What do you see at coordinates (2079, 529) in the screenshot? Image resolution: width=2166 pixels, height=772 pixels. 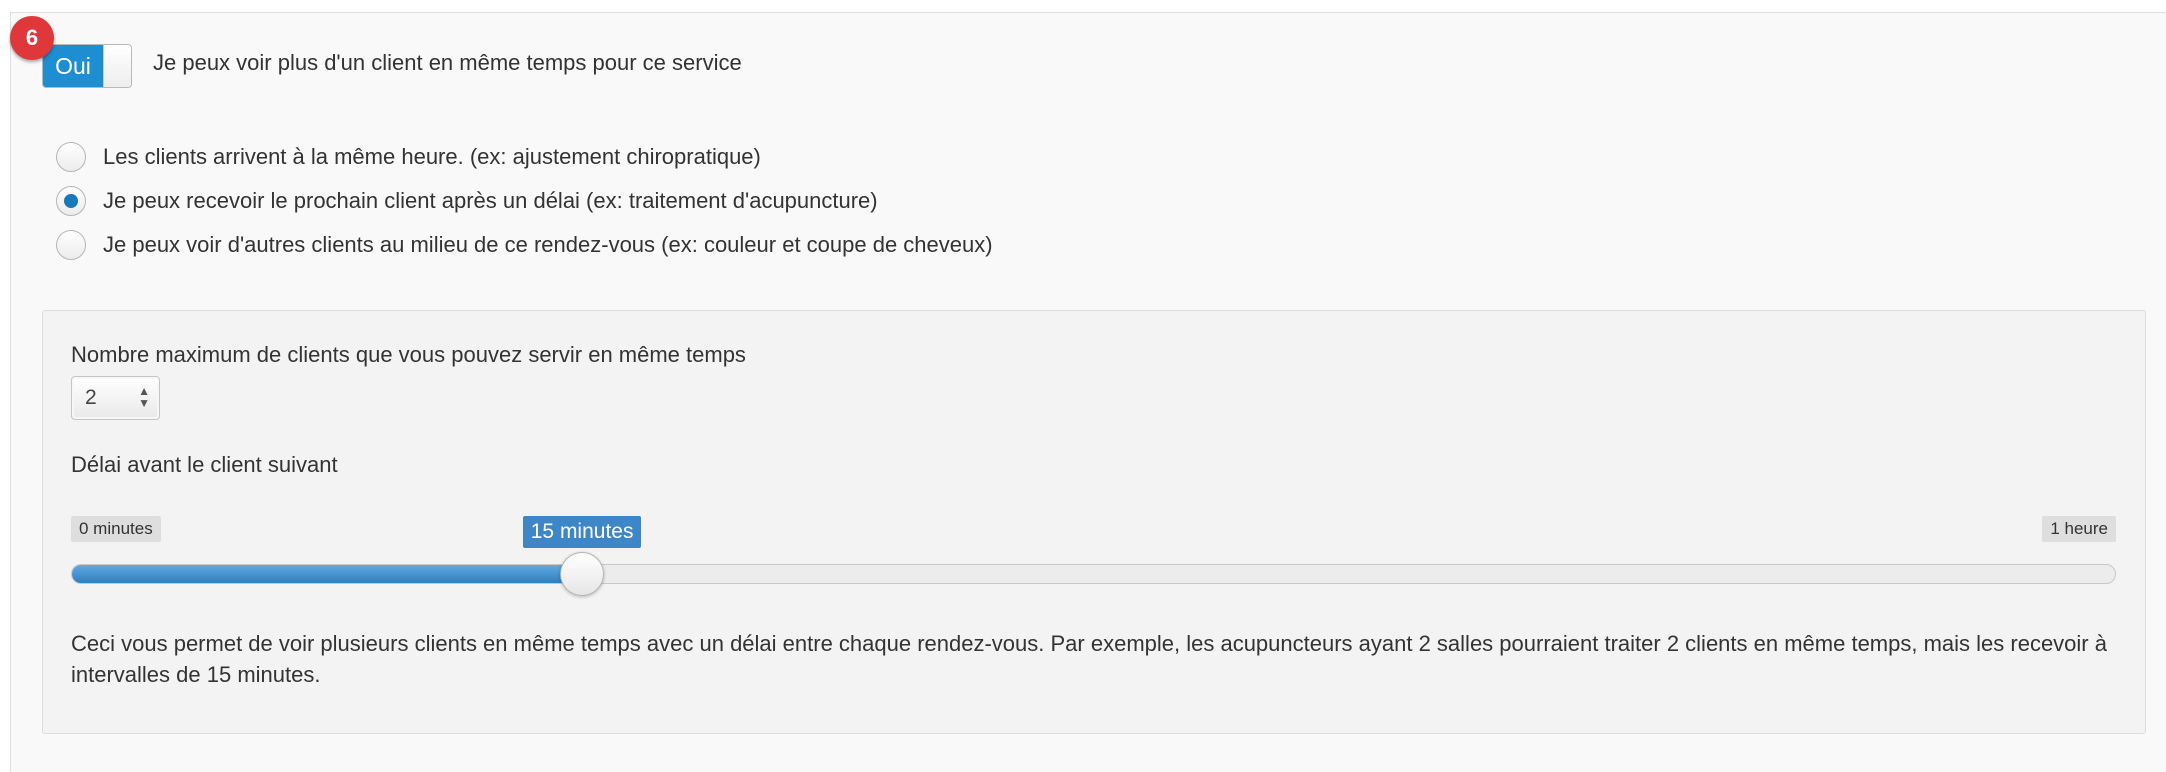 I see `slider-max-label: 1 heure` at bounding box center [2079, 529].